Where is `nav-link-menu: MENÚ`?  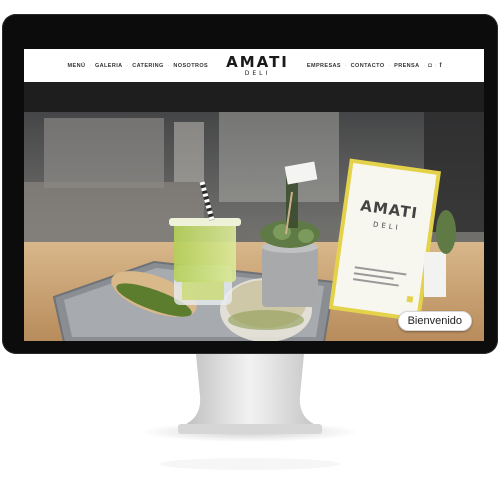 nav-link-menu: MENÚ is located at coordinates (77, 66).